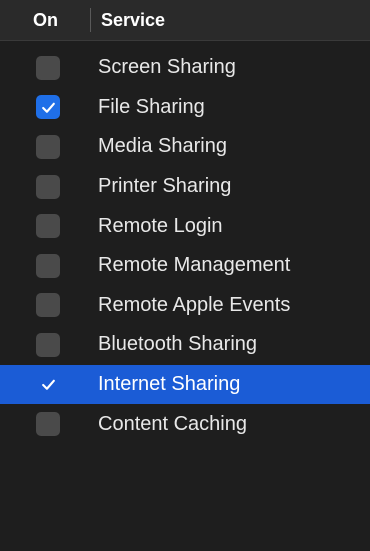  I want to click on service-row: Remote Apple Events, so click(185, 306).